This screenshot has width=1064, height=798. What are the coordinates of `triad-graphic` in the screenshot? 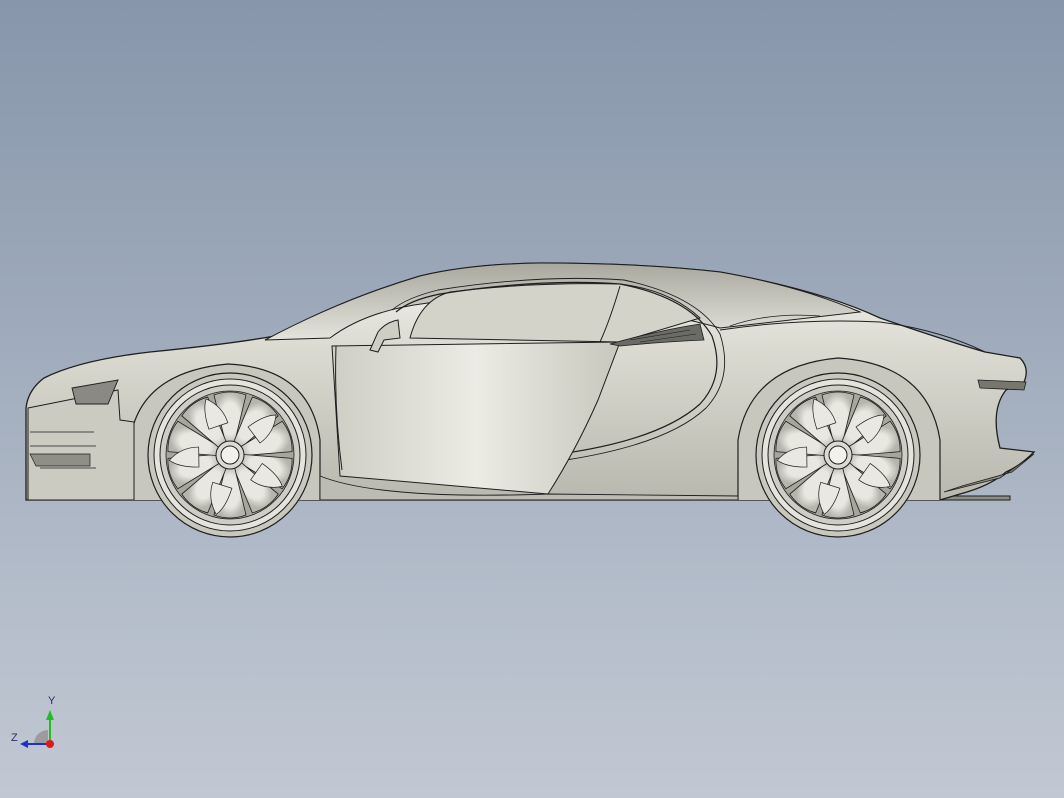 It's located at (37, 729).